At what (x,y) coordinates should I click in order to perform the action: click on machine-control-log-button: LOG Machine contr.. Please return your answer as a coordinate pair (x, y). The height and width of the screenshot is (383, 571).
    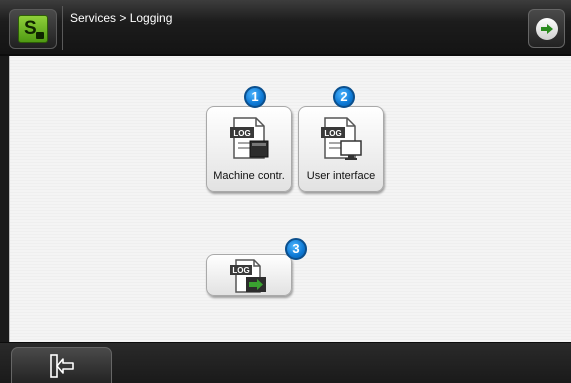
    Looking at the image, I should click on (249, 149).